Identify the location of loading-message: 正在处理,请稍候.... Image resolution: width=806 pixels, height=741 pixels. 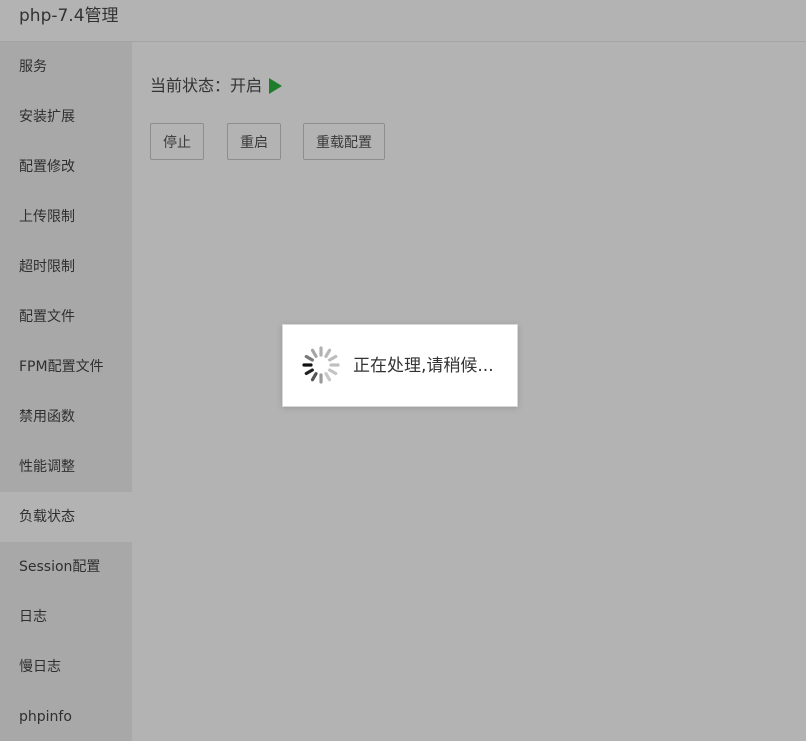
(423, 366).